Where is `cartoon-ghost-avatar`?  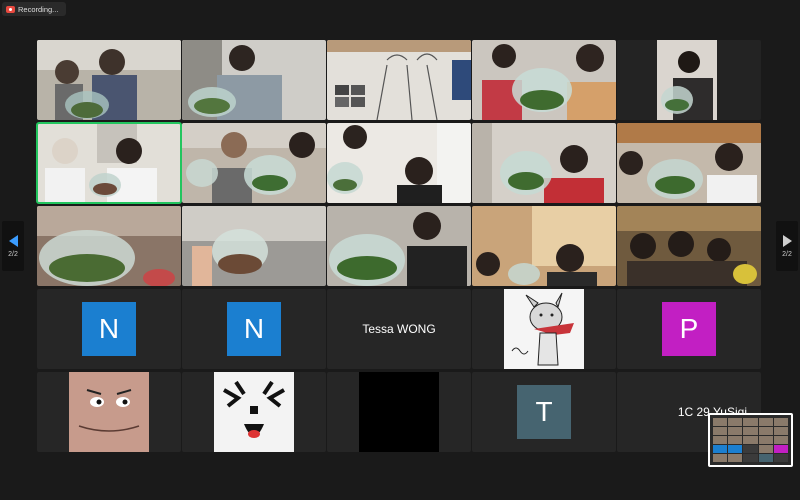 cartoon-ghost-avatar is located at coordinates (254, 412).